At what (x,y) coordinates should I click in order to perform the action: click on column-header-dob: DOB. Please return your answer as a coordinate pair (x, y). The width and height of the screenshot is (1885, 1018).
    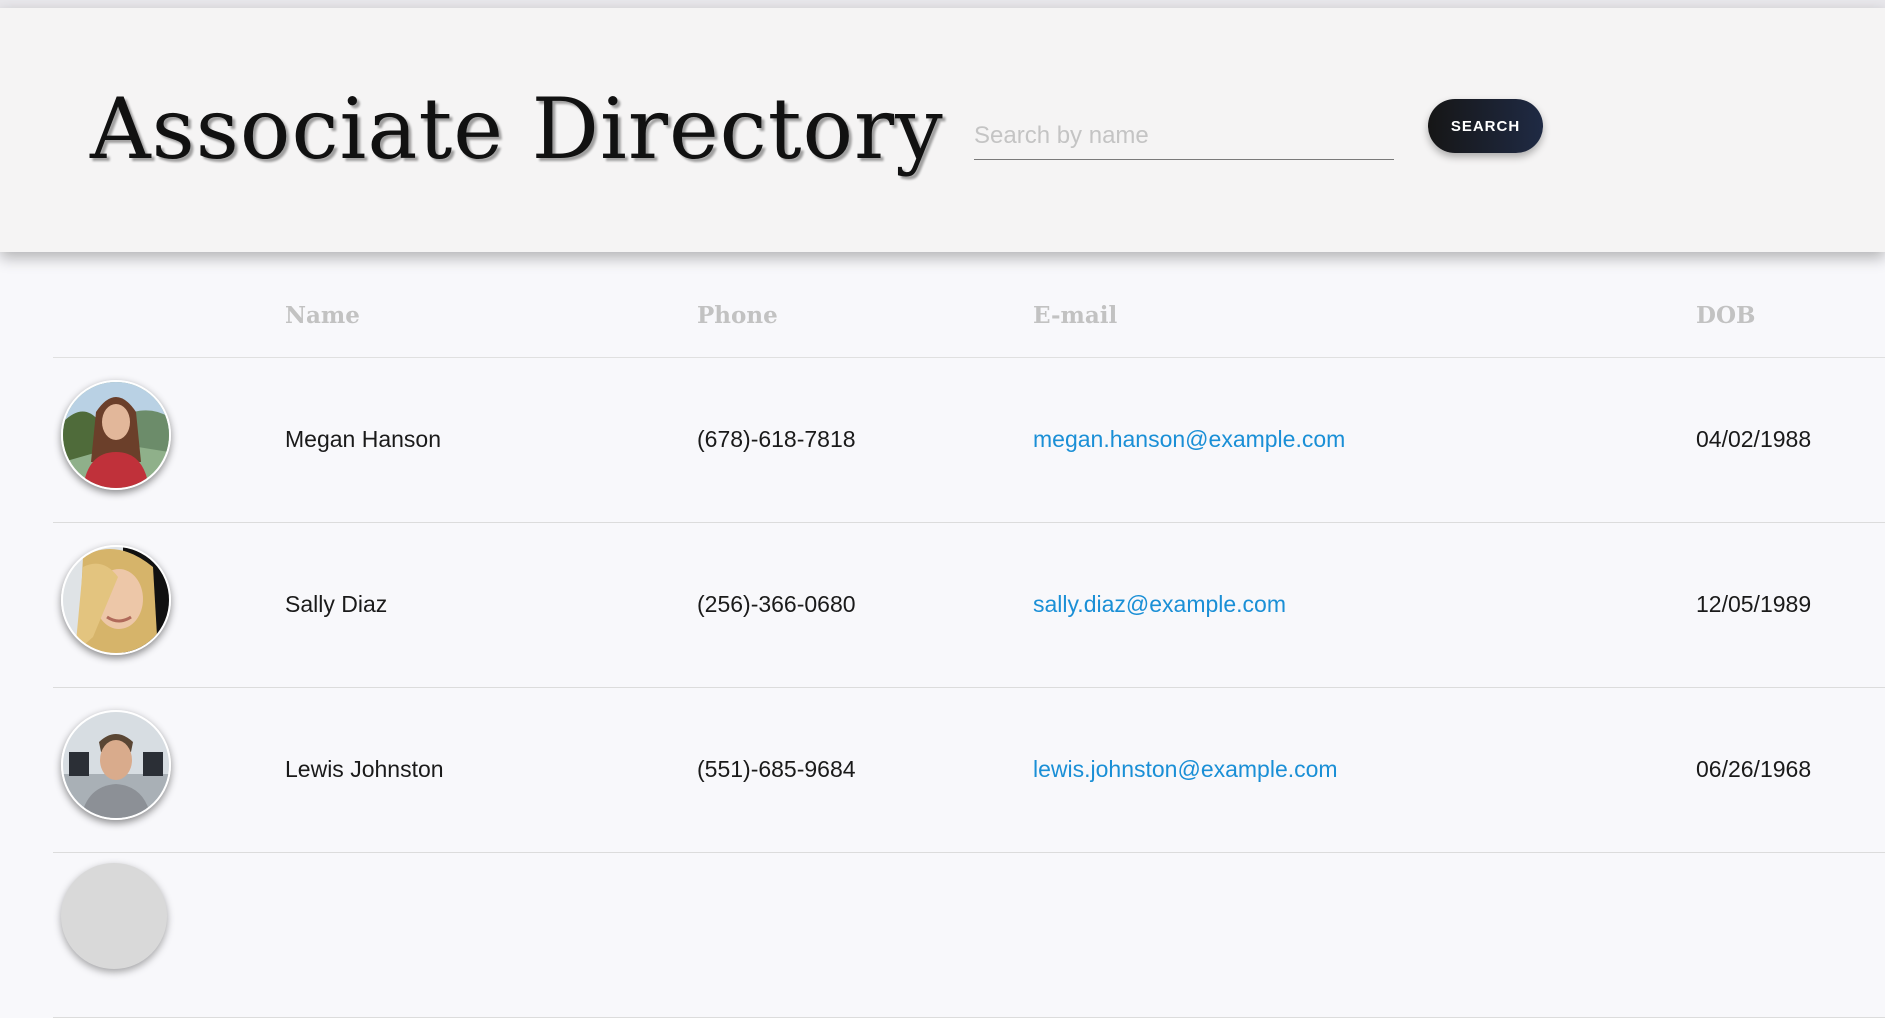
    Looking at the image, I should click on (1725, 315).